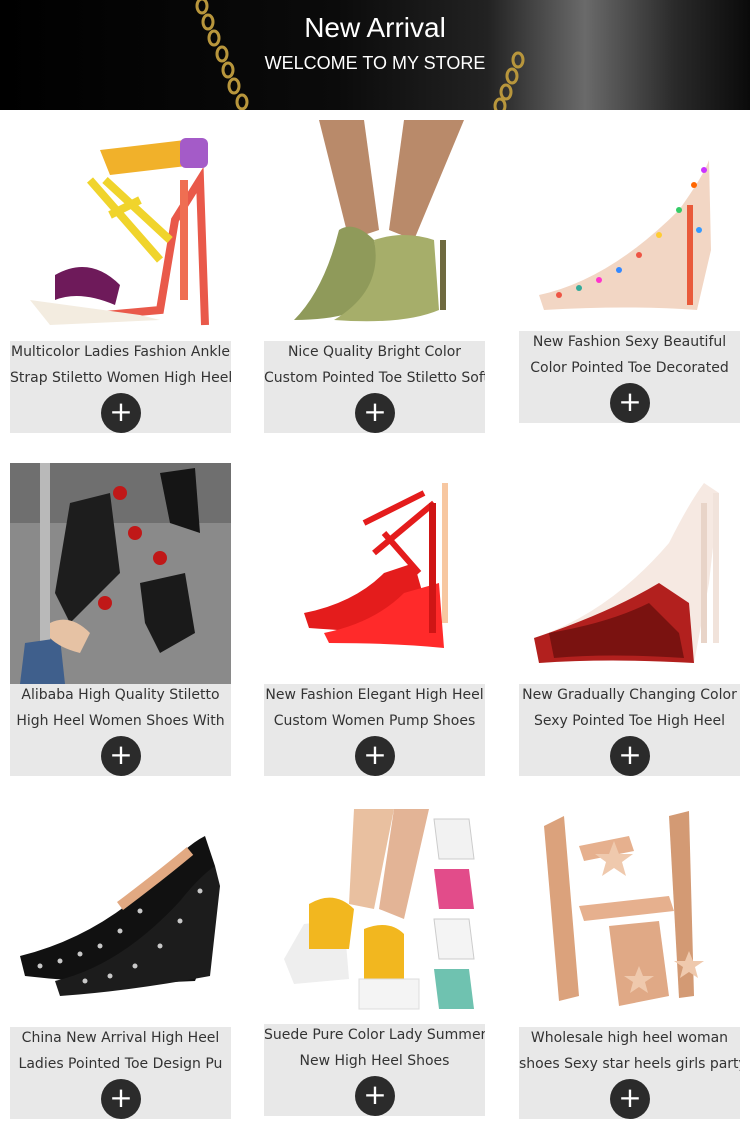 The image size is (750, 1139). I want to click on product-title-line-1: Nice Quality Bright Color, so click(374, 352).